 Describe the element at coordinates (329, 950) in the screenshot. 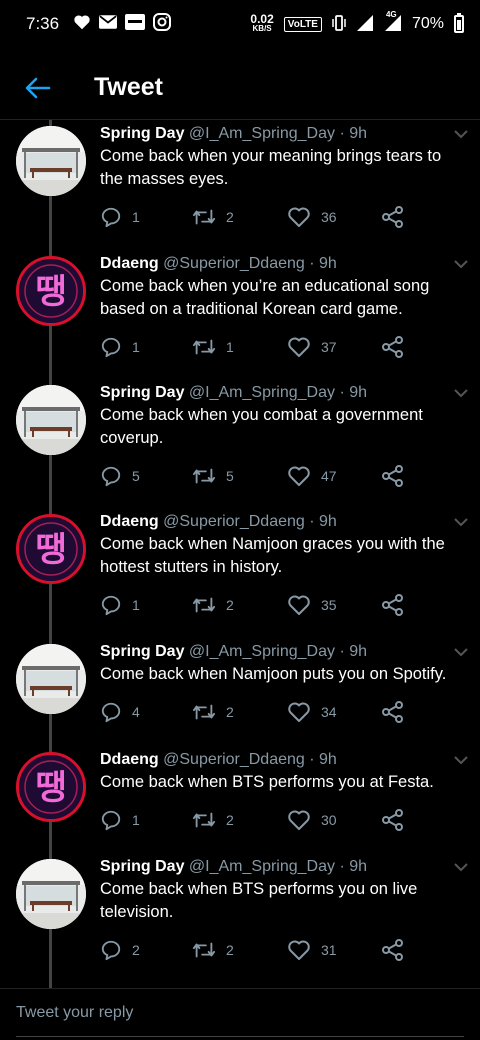

I see `like-count: 31` at that location.